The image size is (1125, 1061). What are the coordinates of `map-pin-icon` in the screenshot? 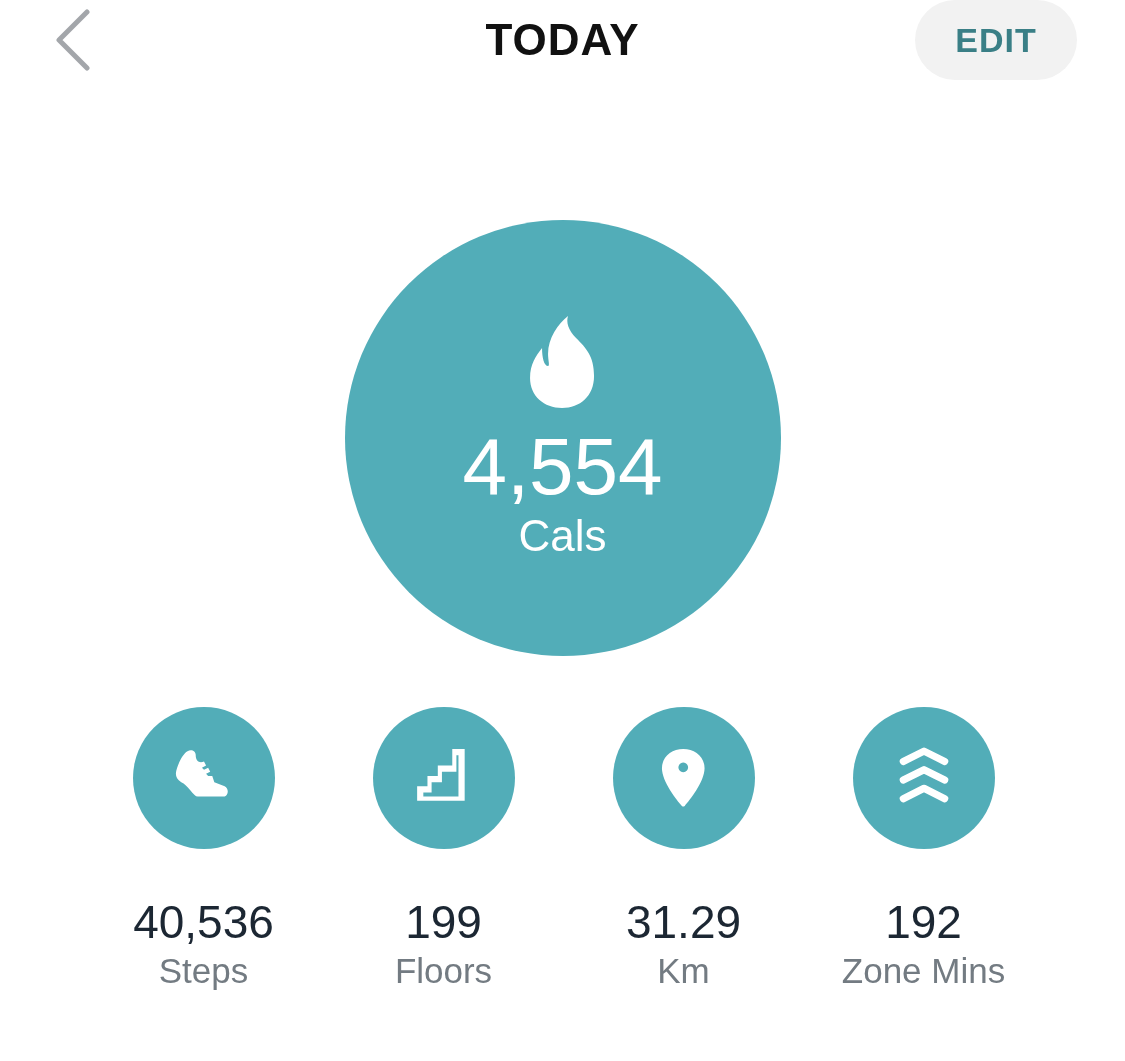 It's located at (683, 778).